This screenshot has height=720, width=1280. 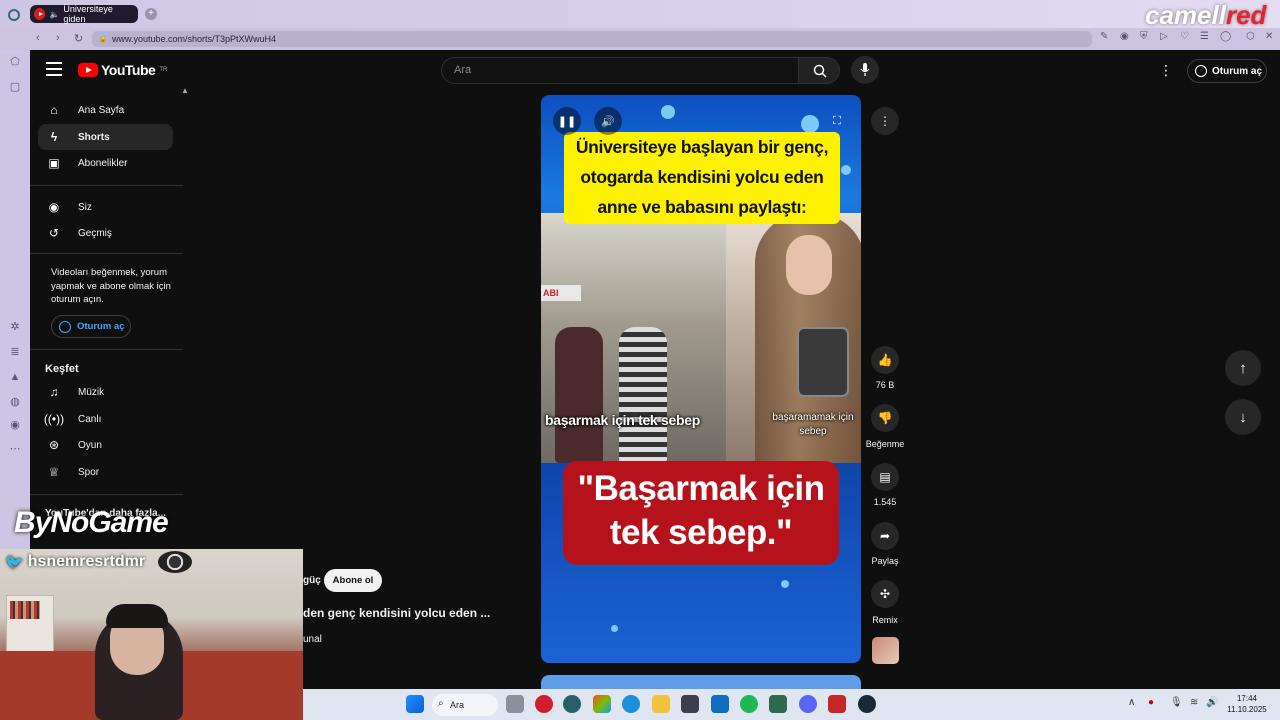 What do you see at coordinates (1104, 36) in the screenshot?
I see `edit-icon: ✎` at bounding box center [1104, 36].